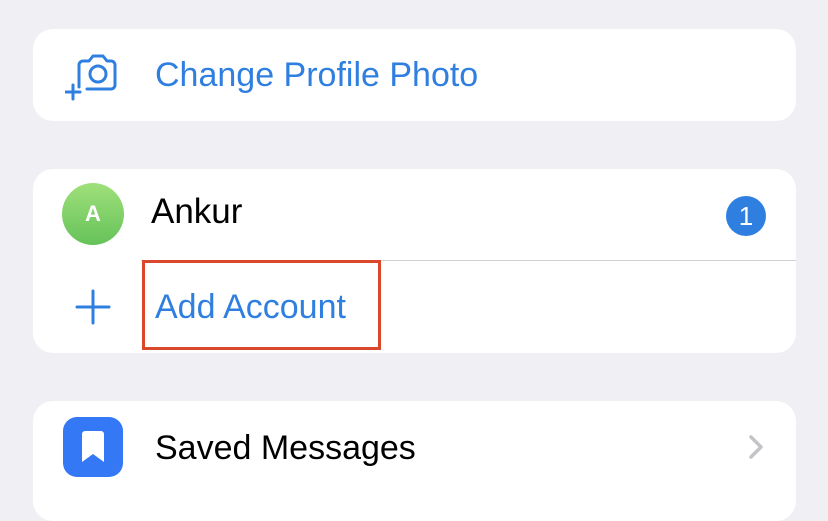  What do you see at coordinates (317, 75) in the screenshot?
I see `change-profile-photo-label: Change Profile Photo` at bounding box center [317, 75].